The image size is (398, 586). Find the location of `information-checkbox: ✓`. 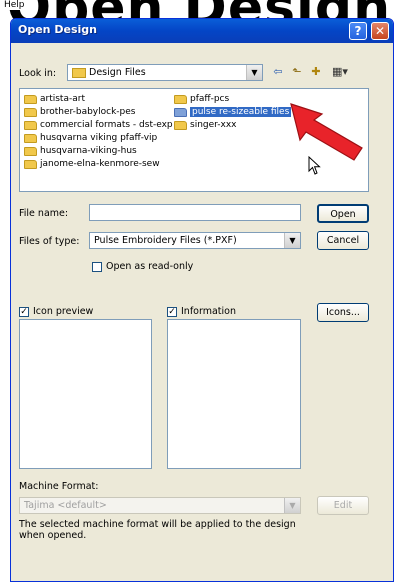

information-checkbox: ✓ is located at coordinates (172, 312).